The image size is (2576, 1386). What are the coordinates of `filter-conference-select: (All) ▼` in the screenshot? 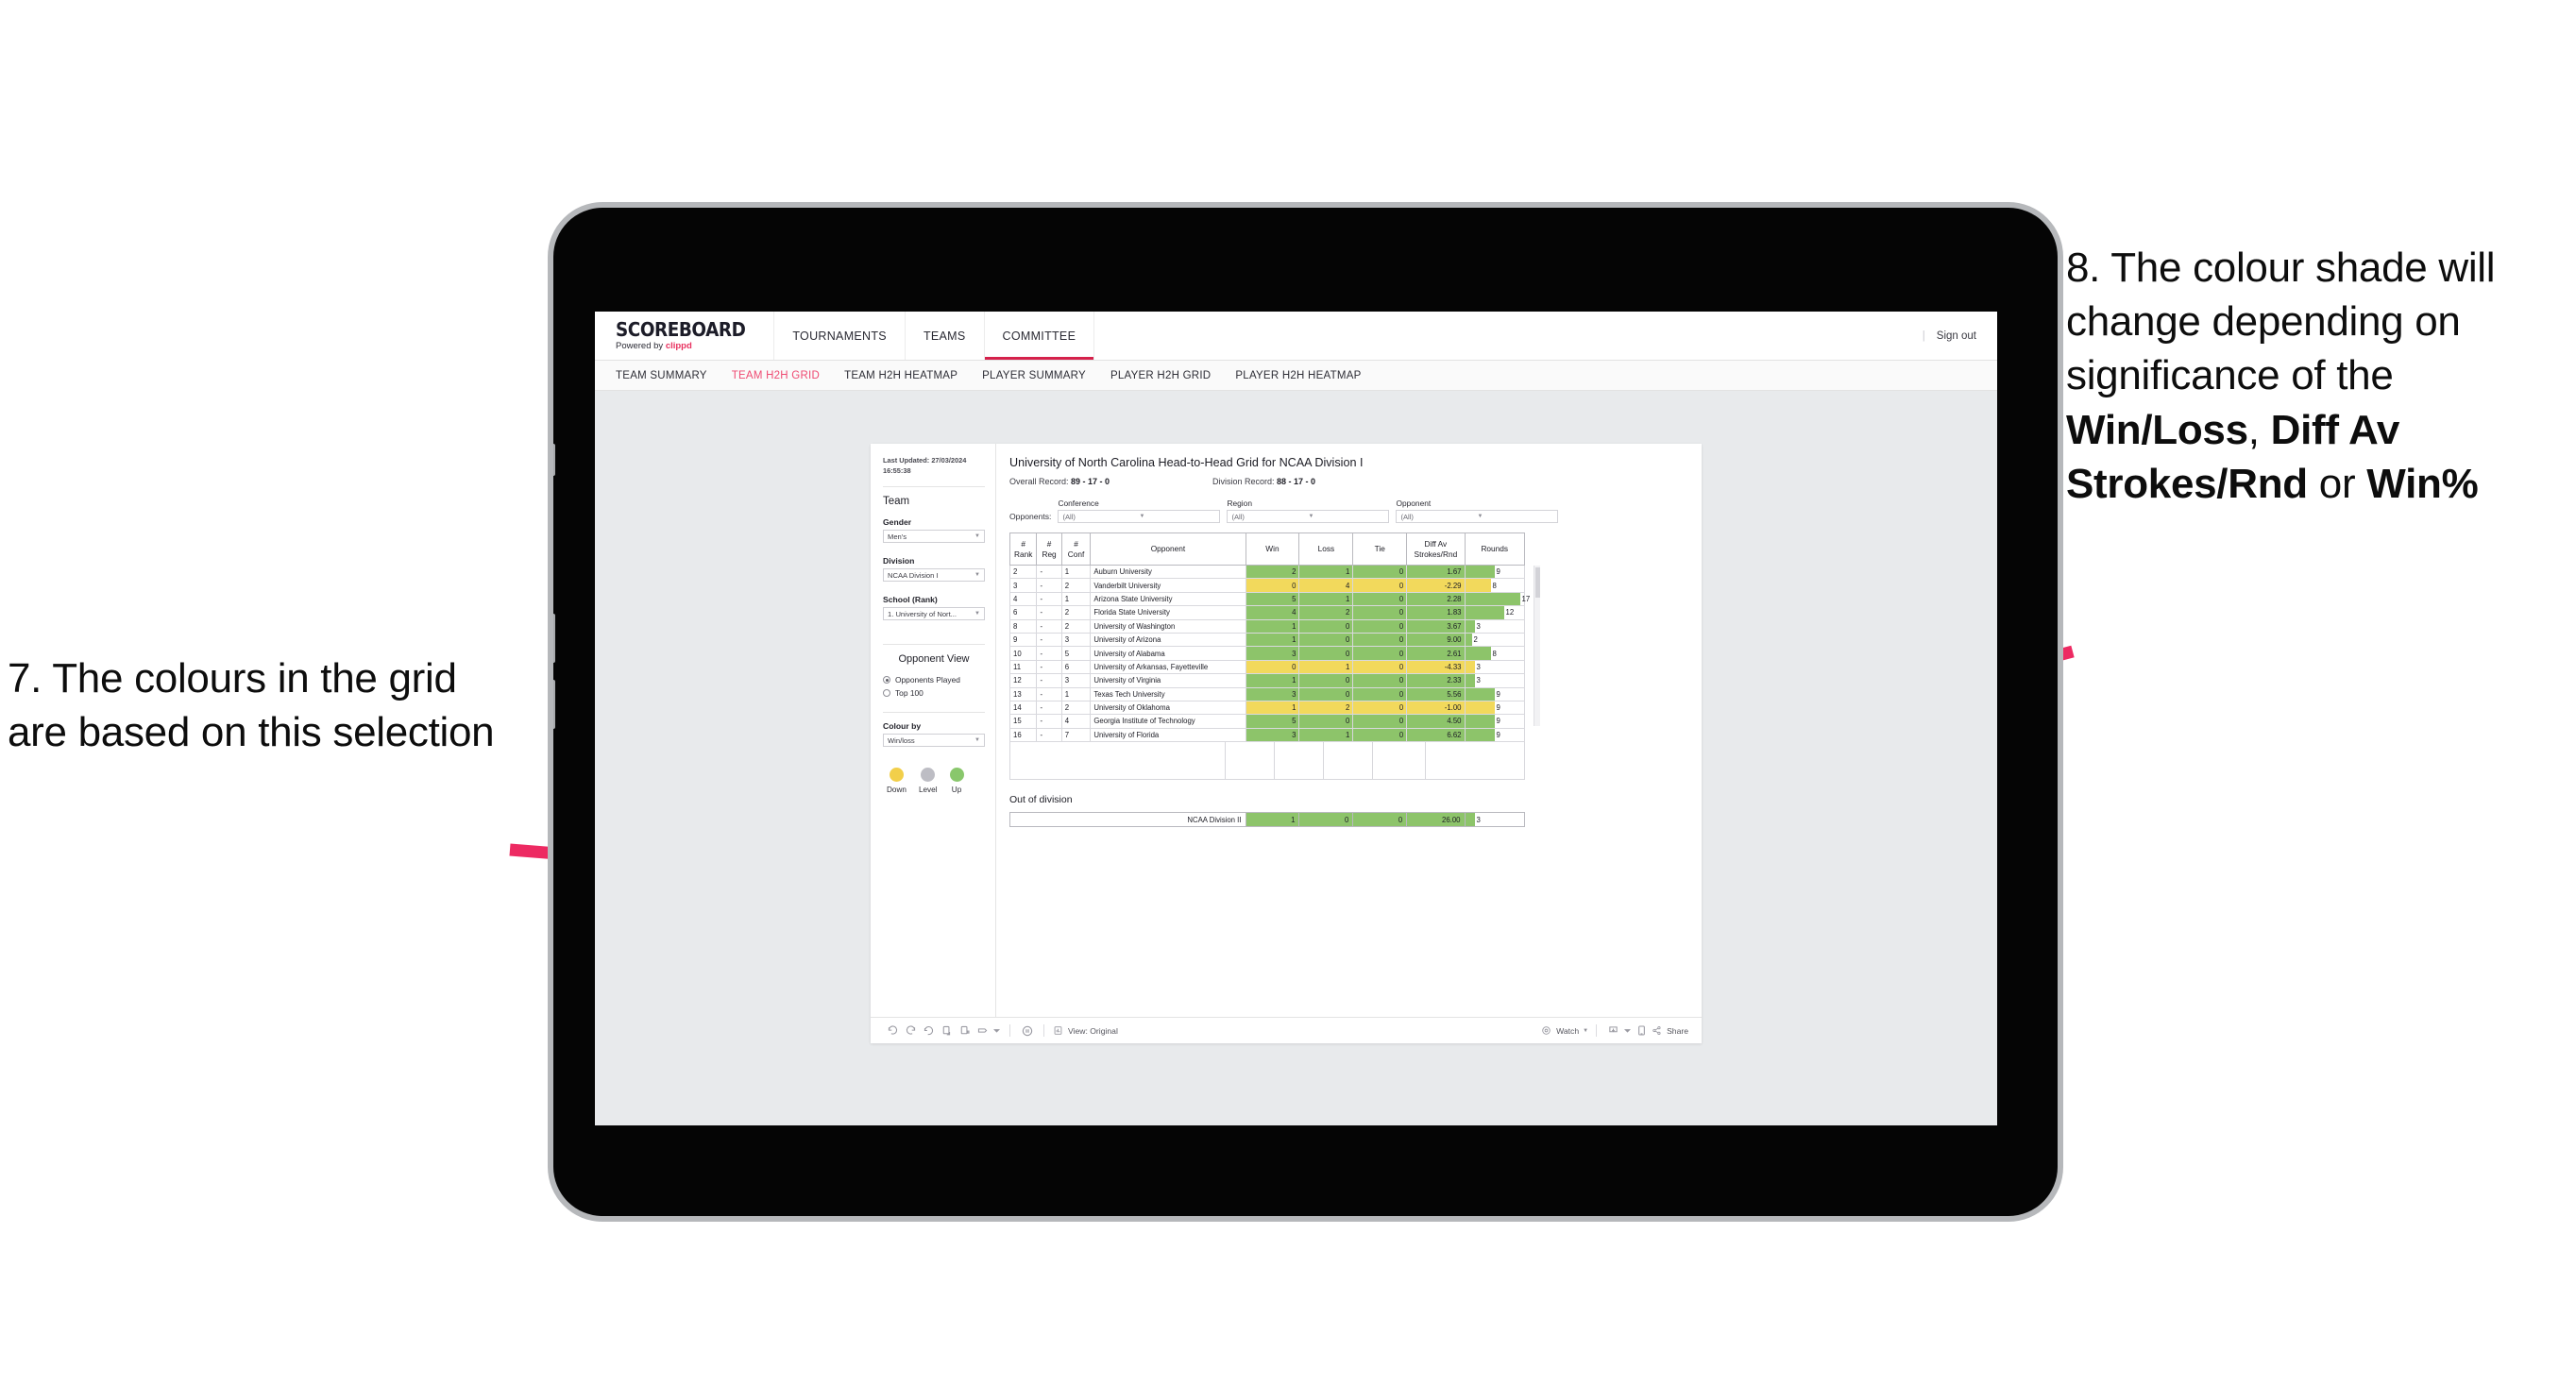 It's located at (1139, 516).